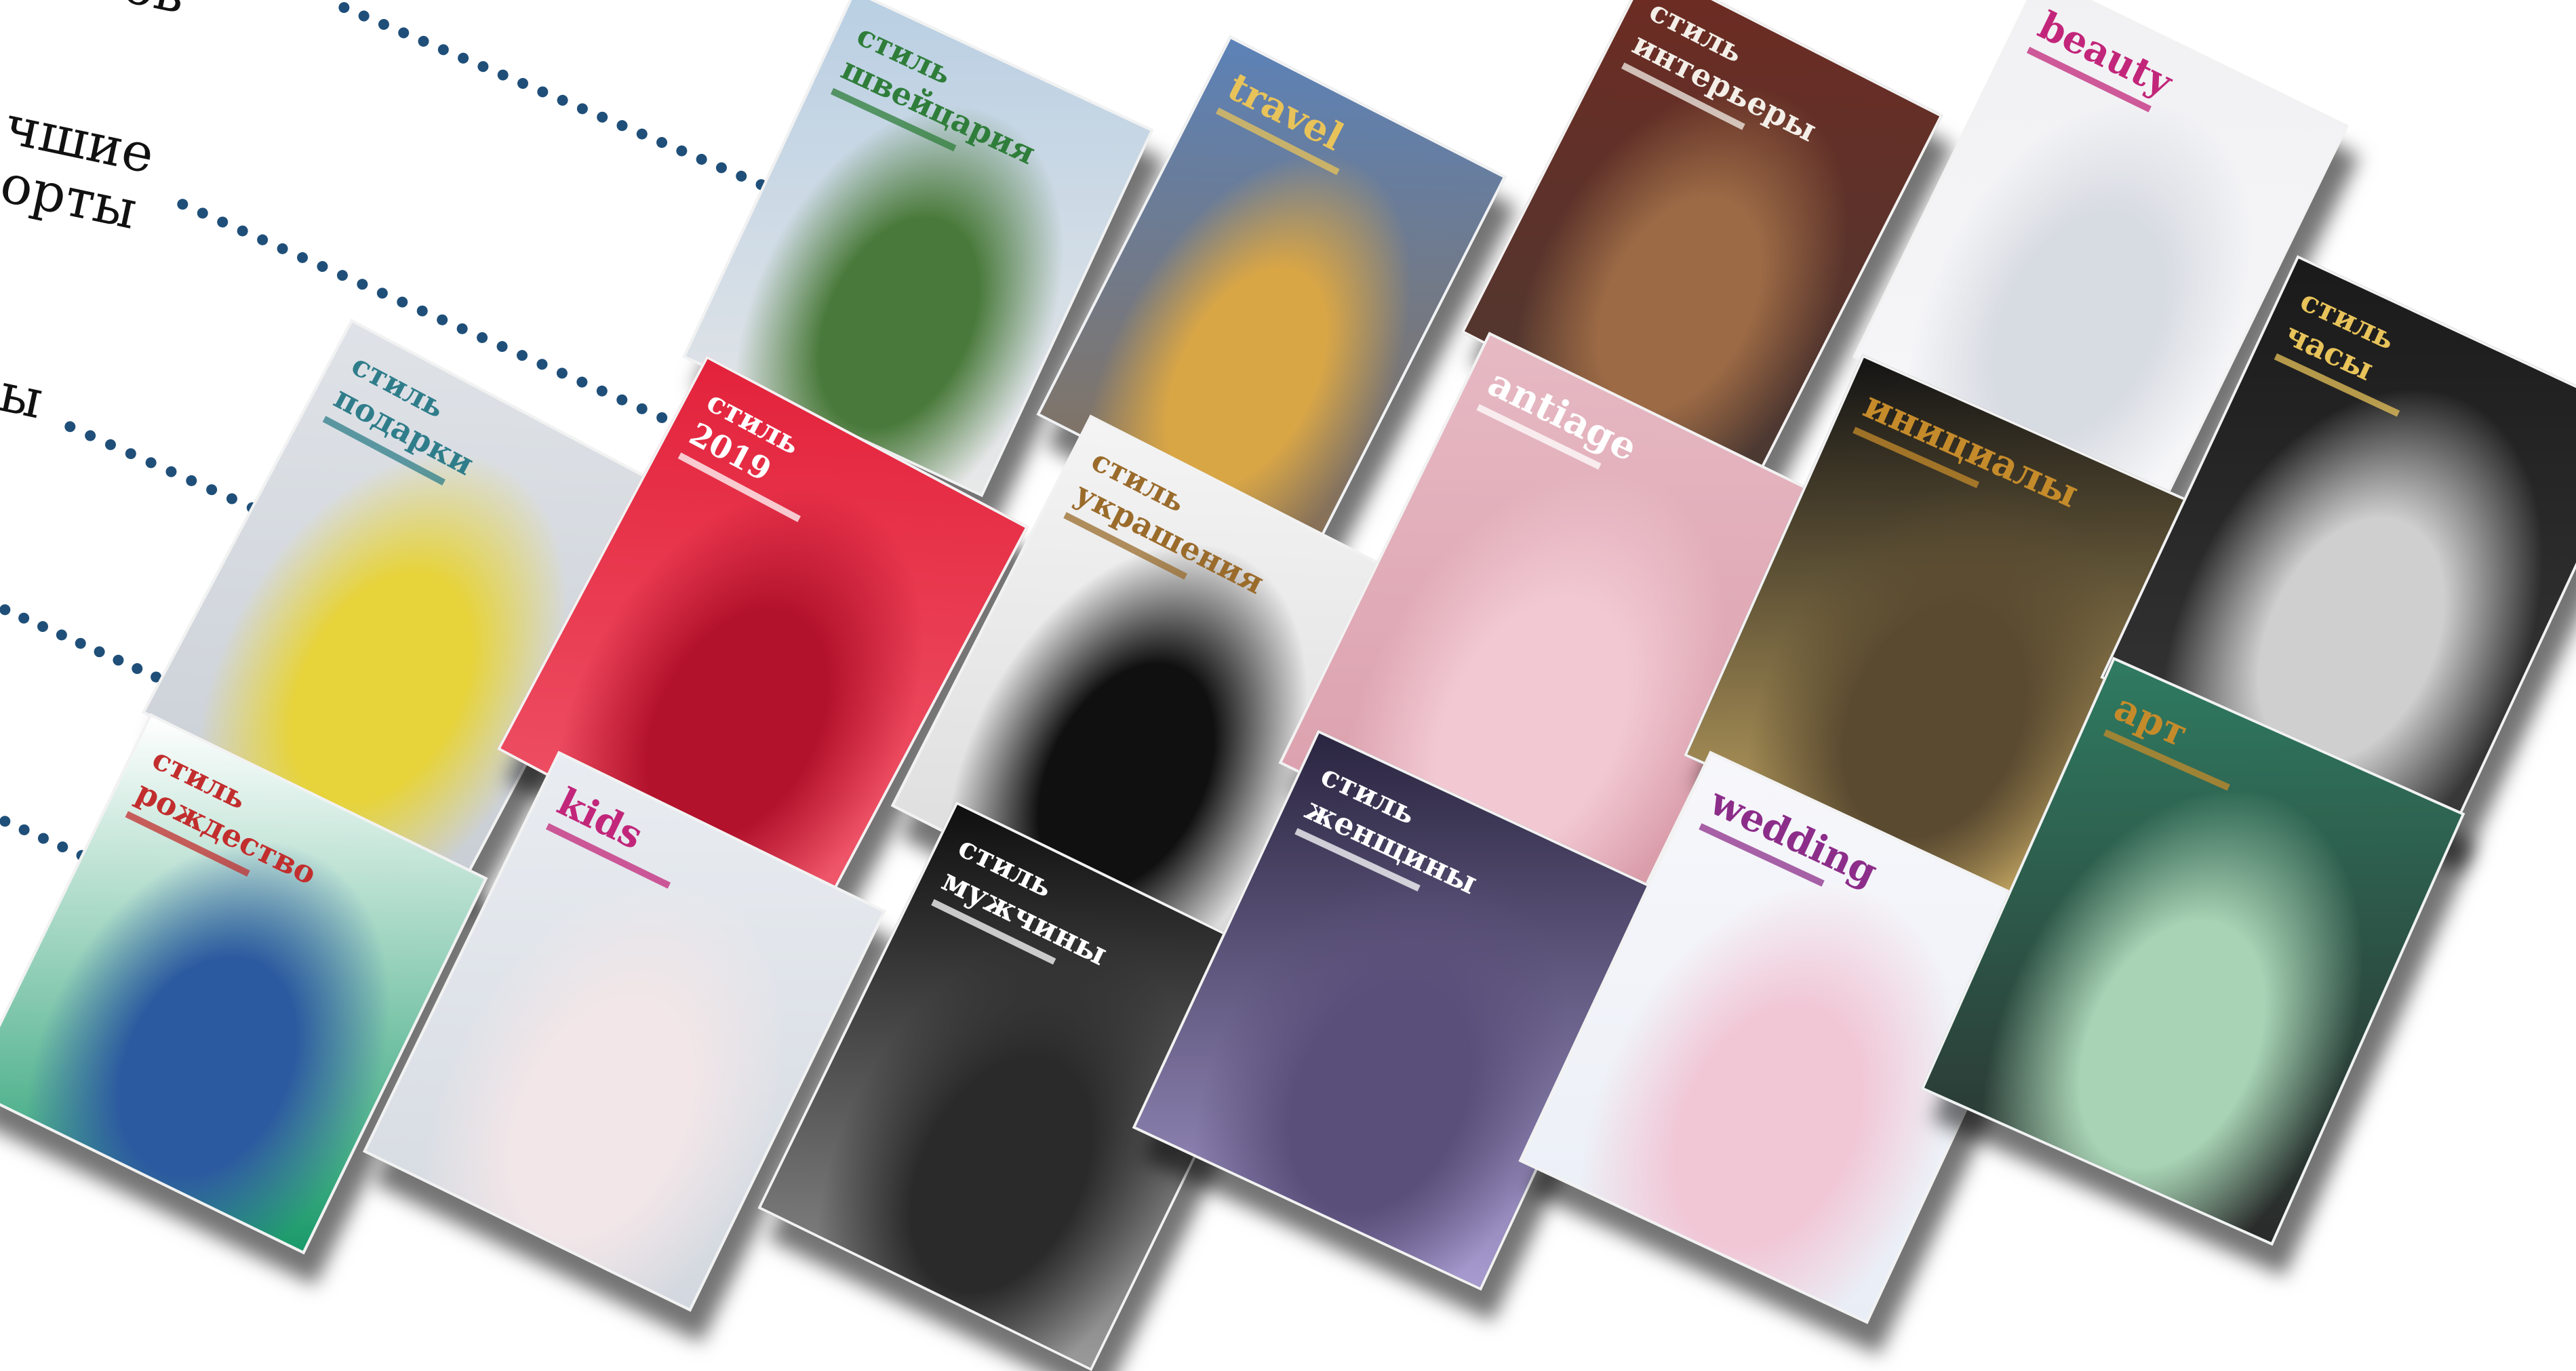  What do you see at coordinates (154, 13) in the screenshot?
I see `left-text-ov: ов` at bounding box center [154, 13].